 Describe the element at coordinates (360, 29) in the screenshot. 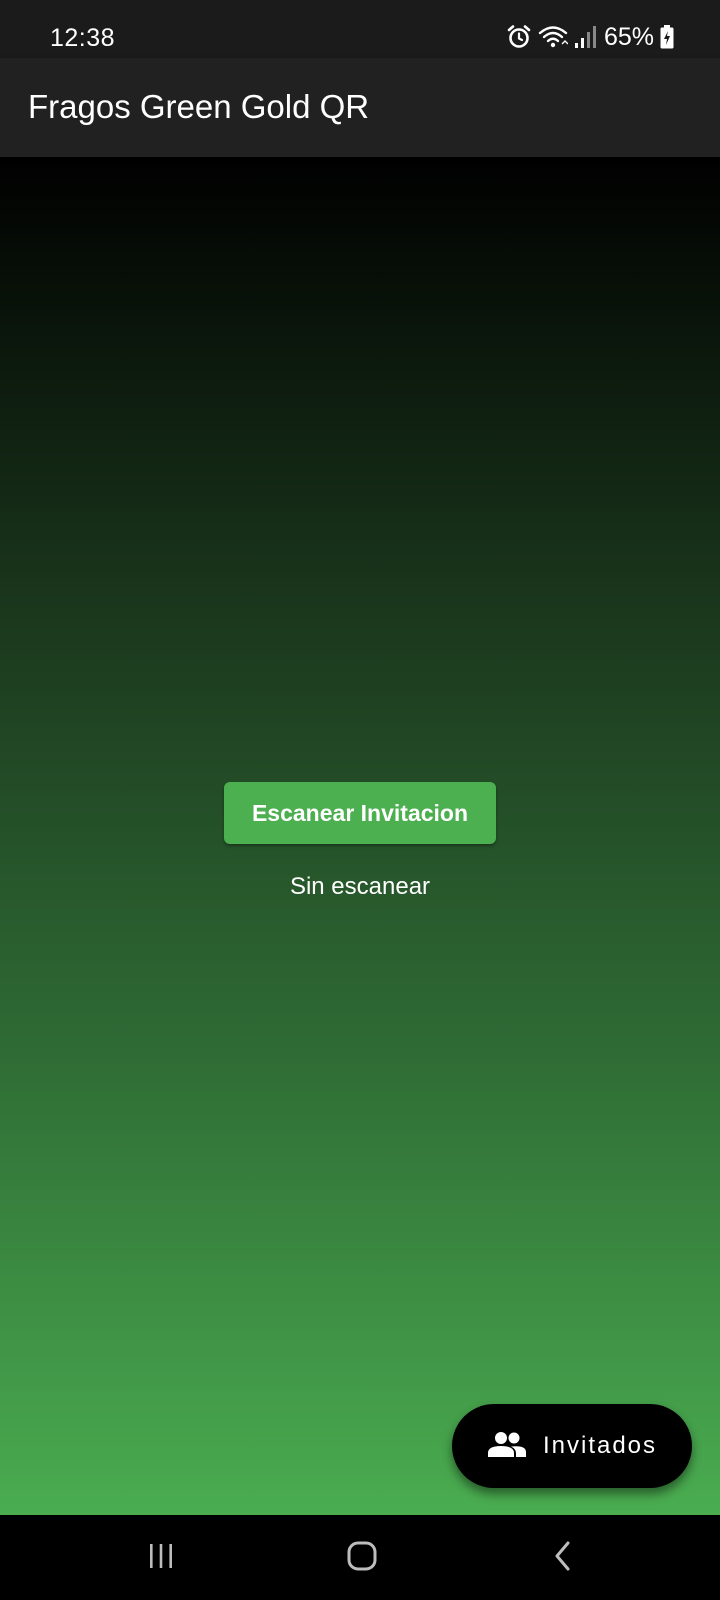

I see `status-bar: 12:38 65%` at that location.